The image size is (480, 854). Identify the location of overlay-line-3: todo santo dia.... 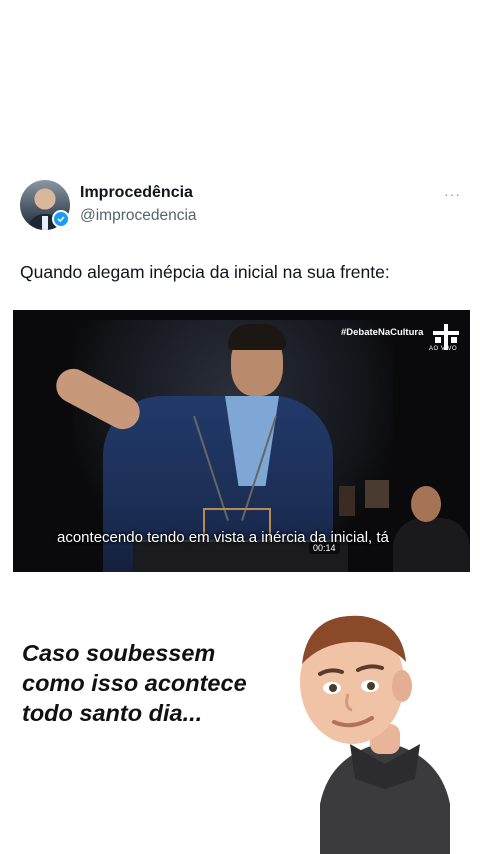
(112, 713).